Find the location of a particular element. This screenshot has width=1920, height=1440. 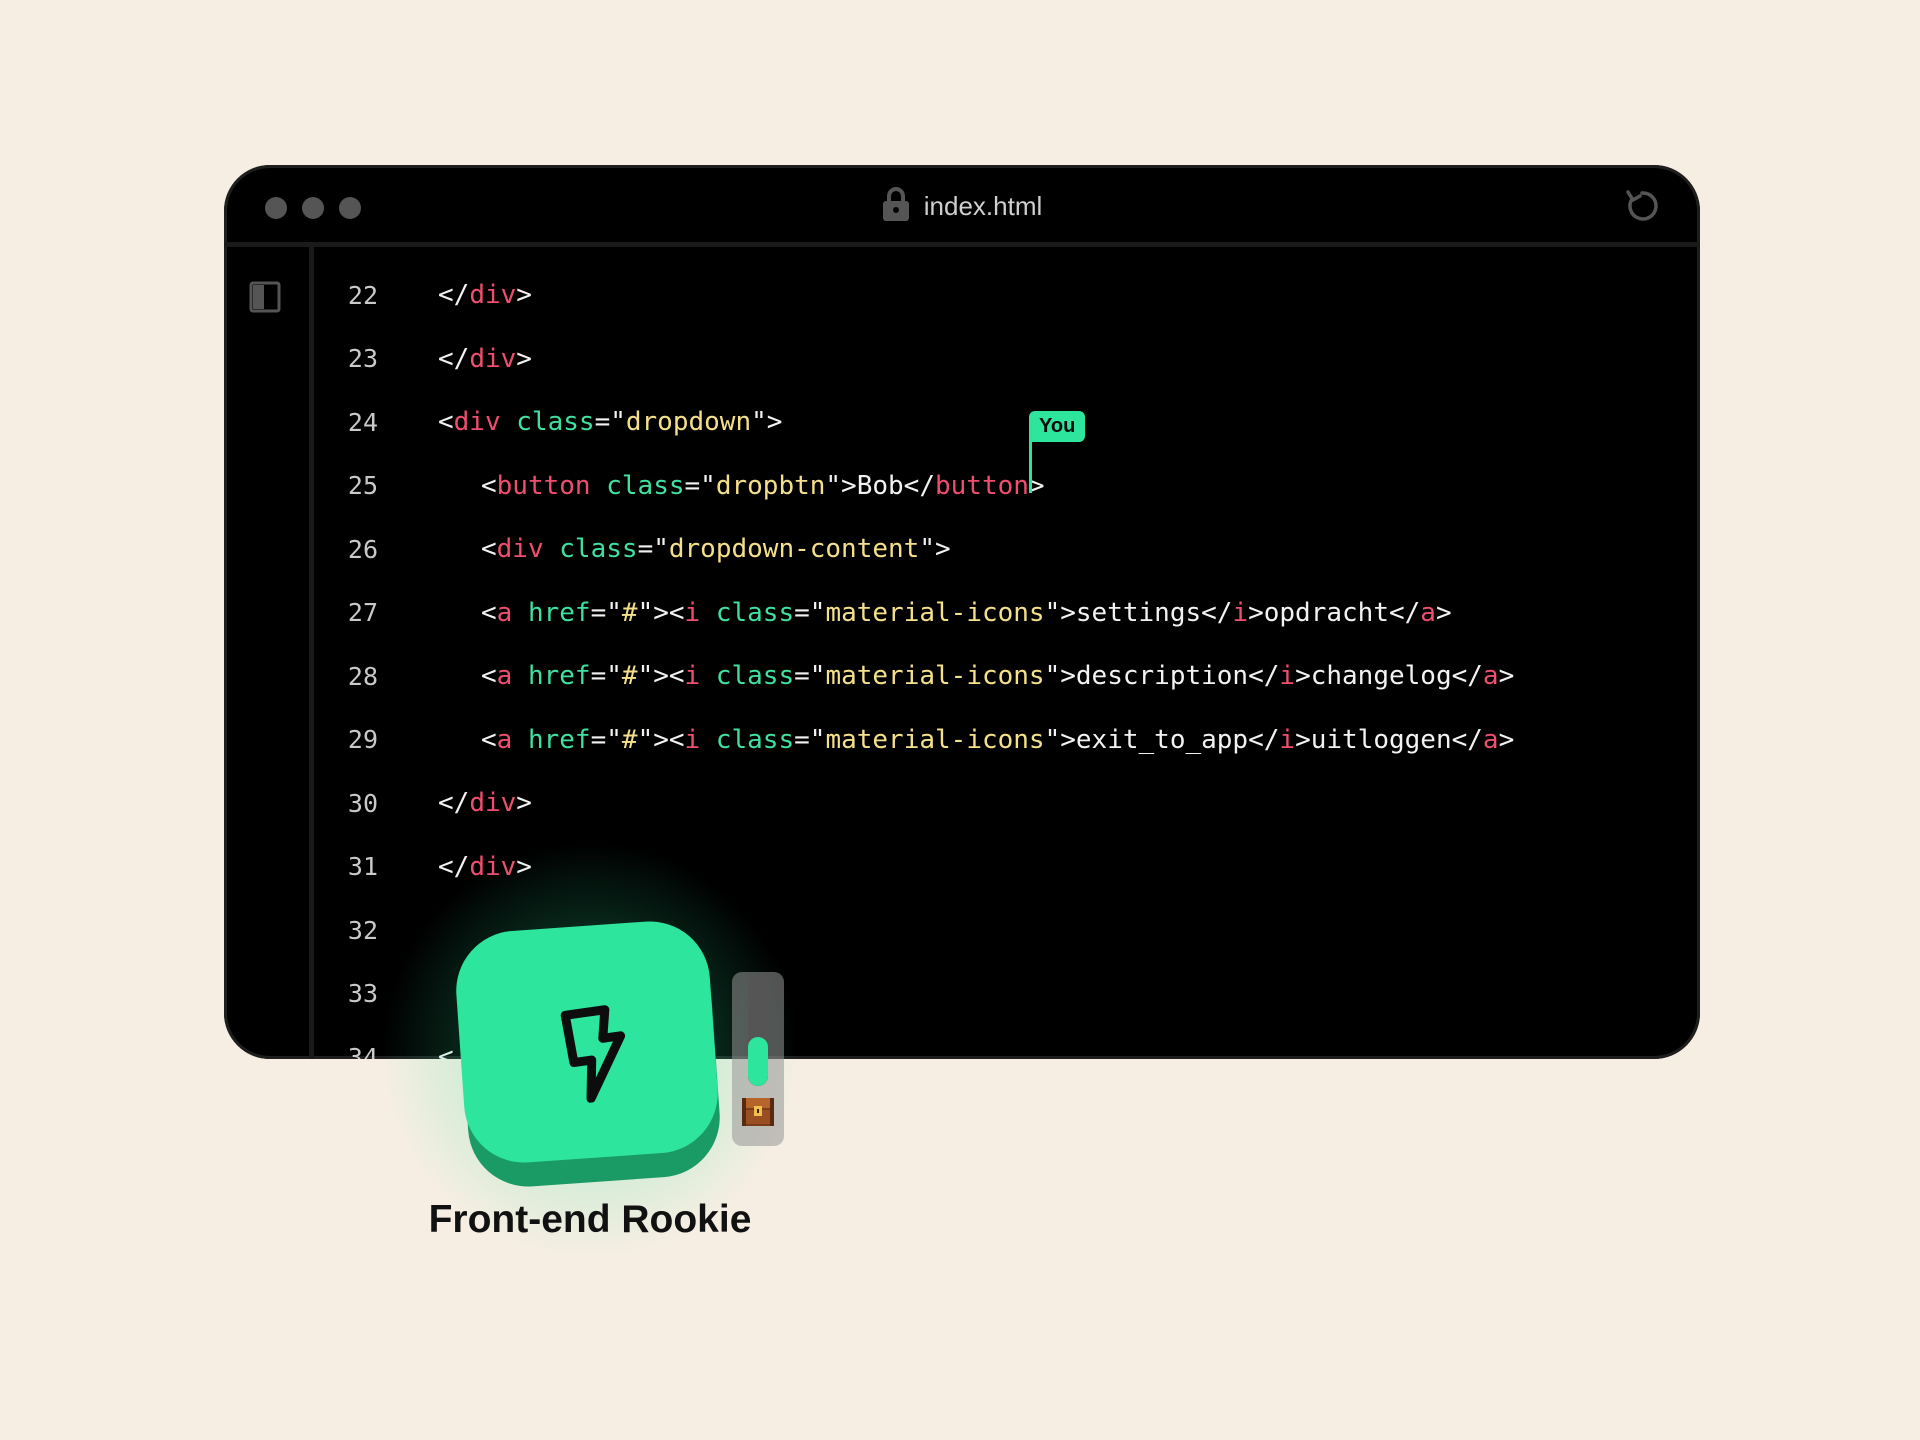

achievement-progress is located at coordinates (758, 1059).